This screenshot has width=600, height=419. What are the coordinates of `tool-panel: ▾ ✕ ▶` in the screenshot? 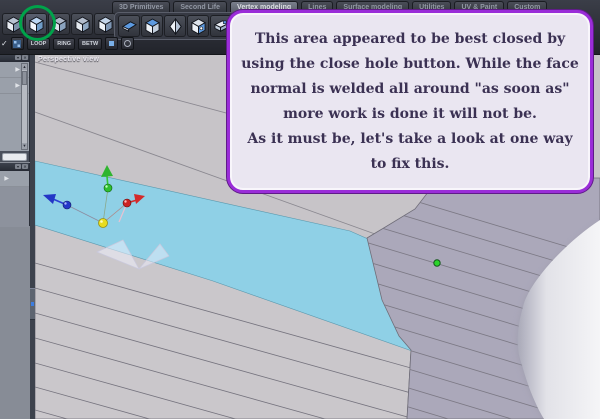 It's located at (15, 195).